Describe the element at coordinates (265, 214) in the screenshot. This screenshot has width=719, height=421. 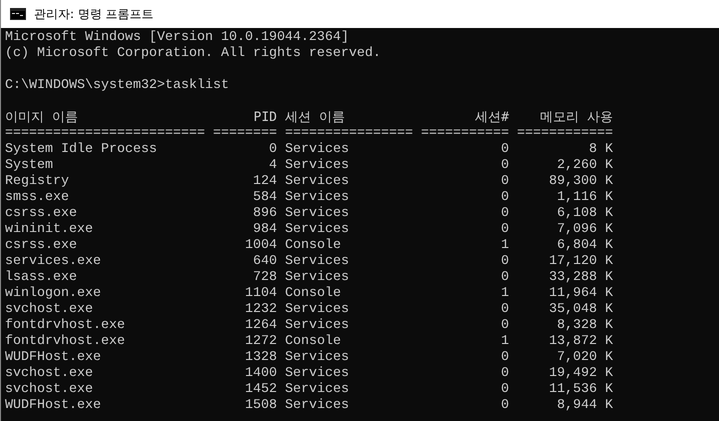
I see `table-cell: 896` at that location.